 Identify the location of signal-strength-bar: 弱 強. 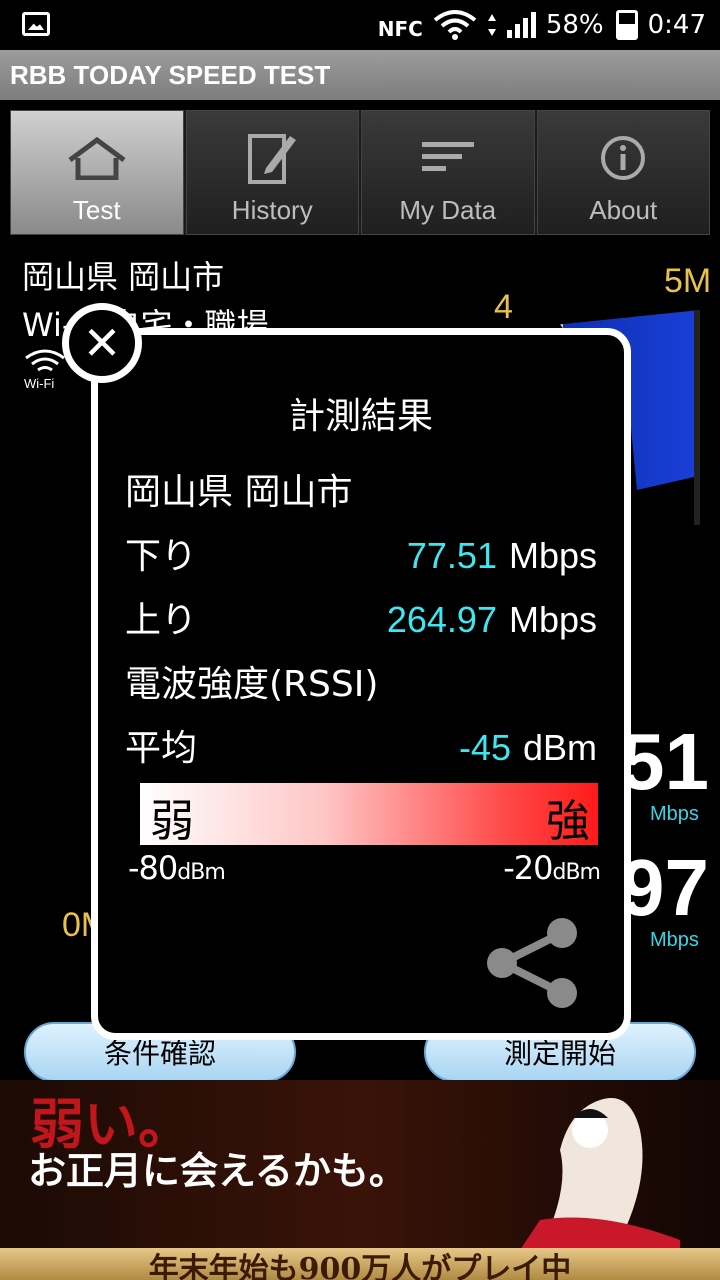
(369, 815).